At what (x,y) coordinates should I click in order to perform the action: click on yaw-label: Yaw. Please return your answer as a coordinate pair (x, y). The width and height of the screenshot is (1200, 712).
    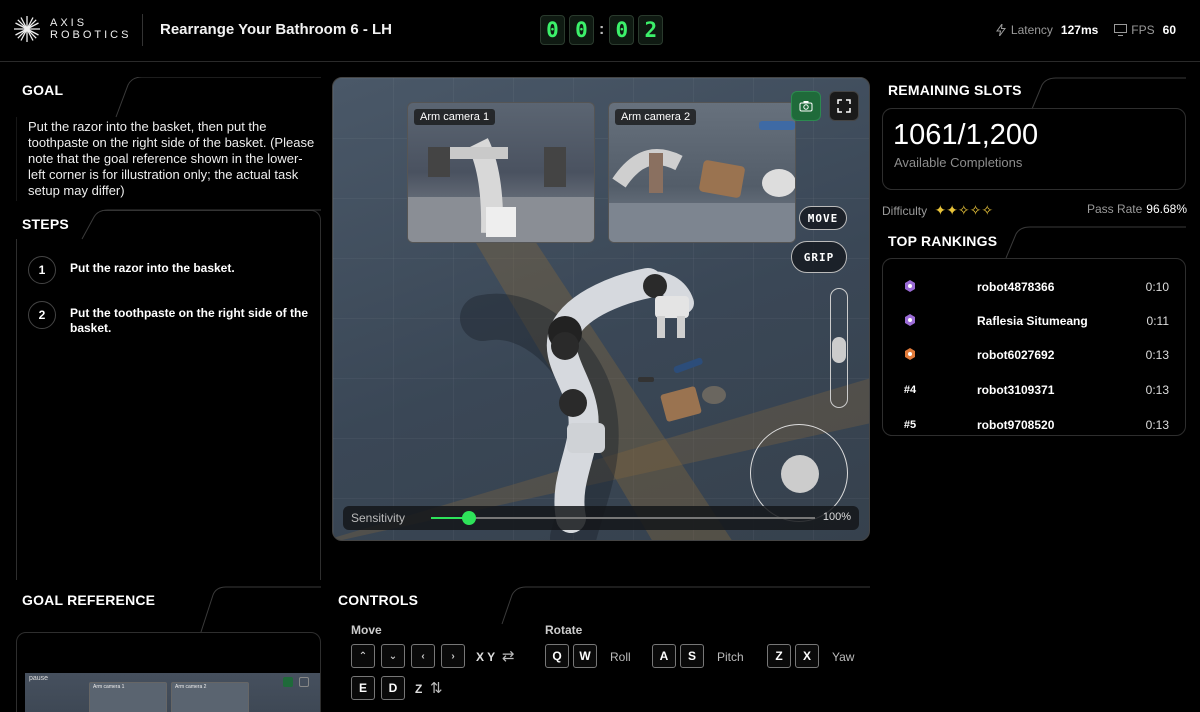
    Looking at the image, I should click on (843, 657).